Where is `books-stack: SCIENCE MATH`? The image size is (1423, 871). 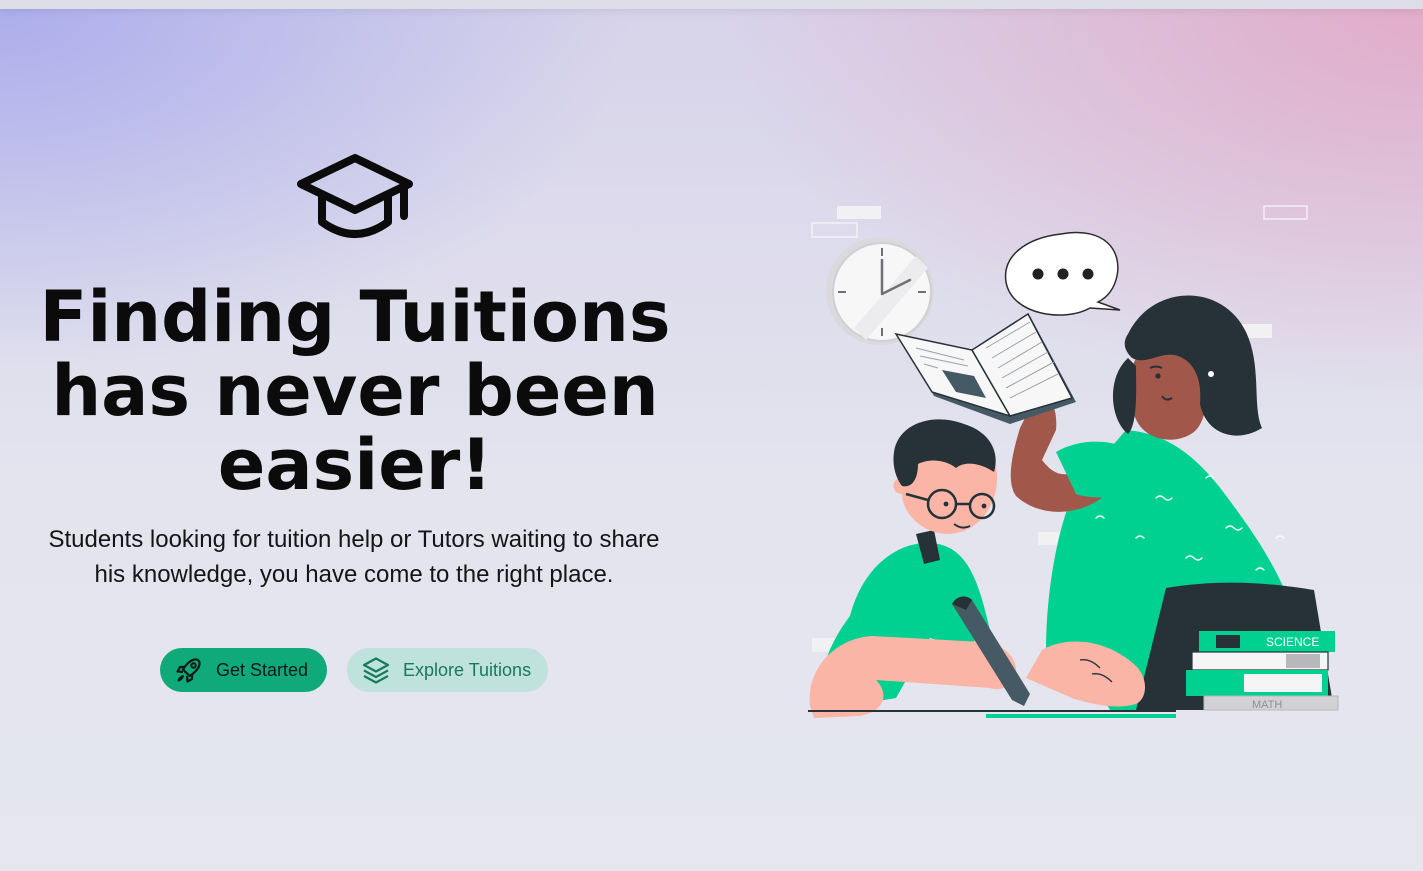
books-stack: SCIENCE MATH is located at coordinates (1262, 671).